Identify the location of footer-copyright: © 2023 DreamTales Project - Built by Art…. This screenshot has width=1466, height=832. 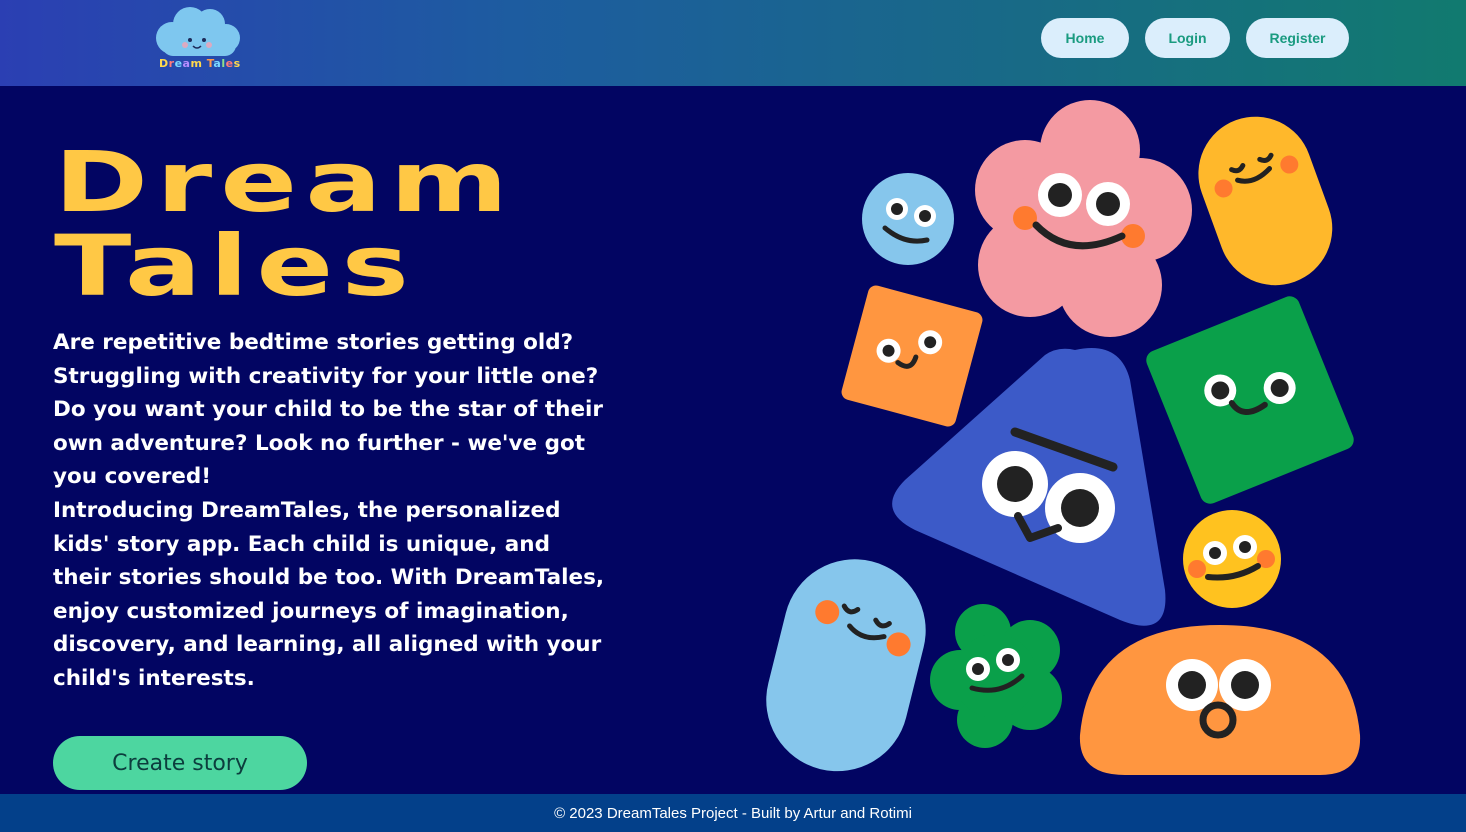
(733, 813).